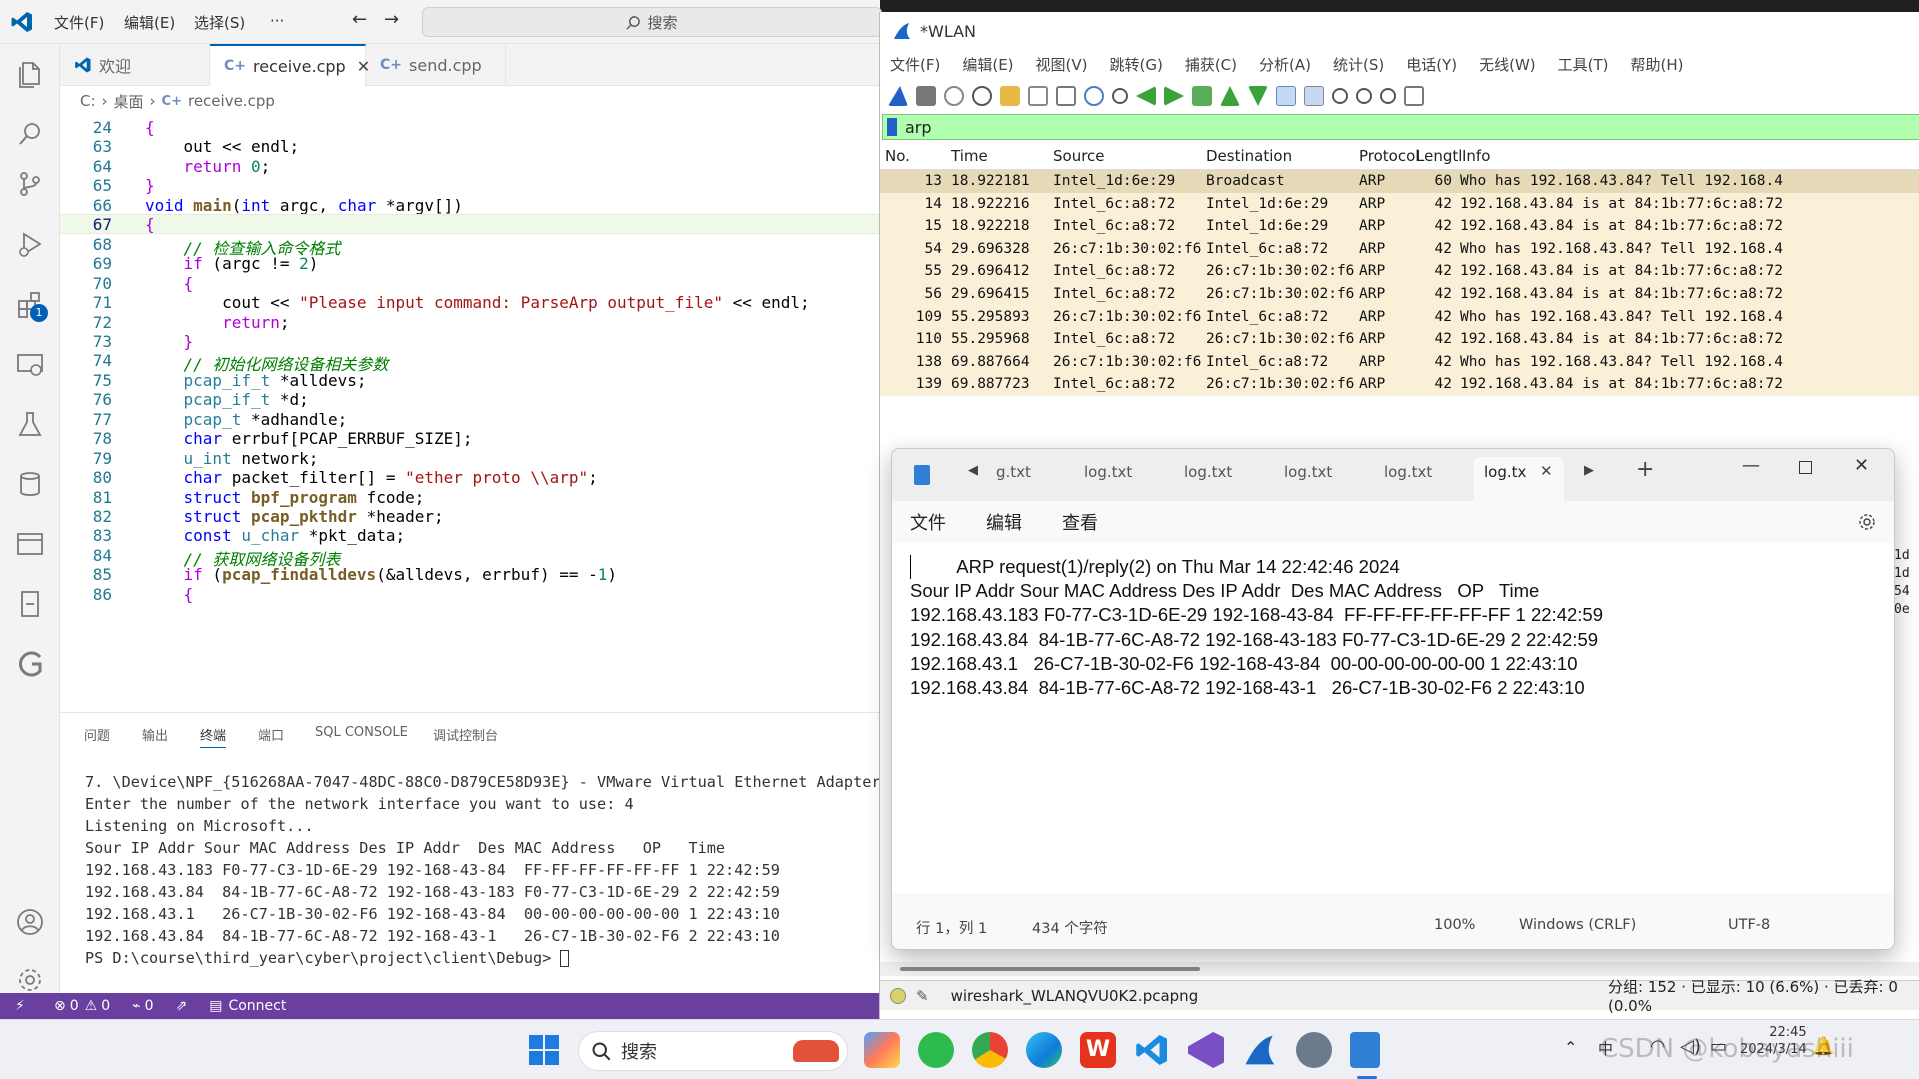 The height and width of the screenshot is (1079, 1919). I want to click on np-tab-log-3: log.txt, so click(1308, 472).